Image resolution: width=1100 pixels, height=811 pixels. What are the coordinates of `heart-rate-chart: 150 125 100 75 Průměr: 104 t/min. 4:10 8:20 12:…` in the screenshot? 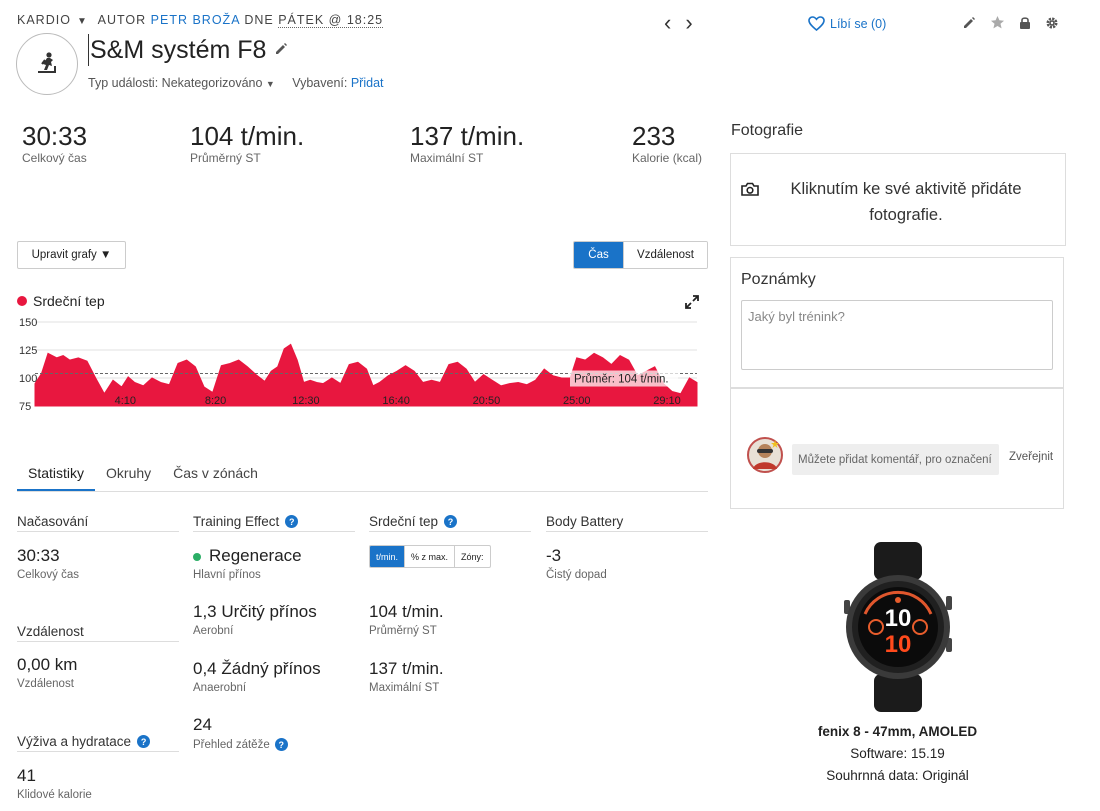 It's located at (362, 362).